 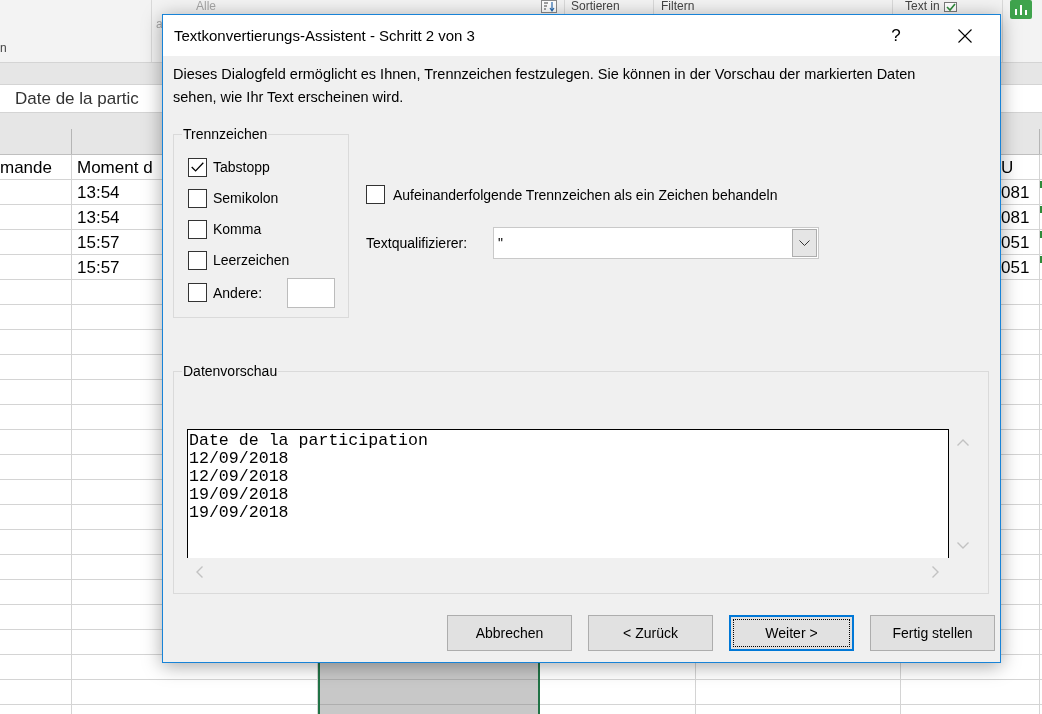 What do you see at coordinates (585, 194) in the screenshot?
I see `checkbox-label: Aufeinanderfolgende Trennzeichen als ein Zeichen behandeln` at bounding box center [585, 194].